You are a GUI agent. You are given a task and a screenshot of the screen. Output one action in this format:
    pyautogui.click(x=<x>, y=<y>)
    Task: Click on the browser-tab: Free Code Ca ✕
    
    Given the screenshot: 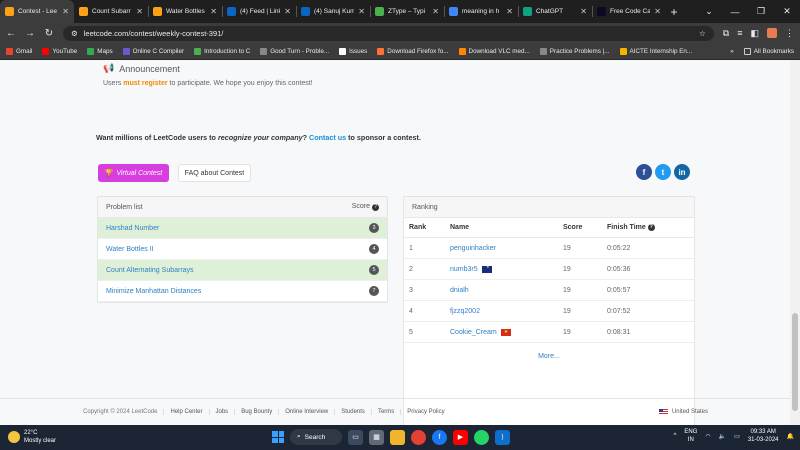 What is the action you would take?
    pyautogui.click(x=629, y=11)
    